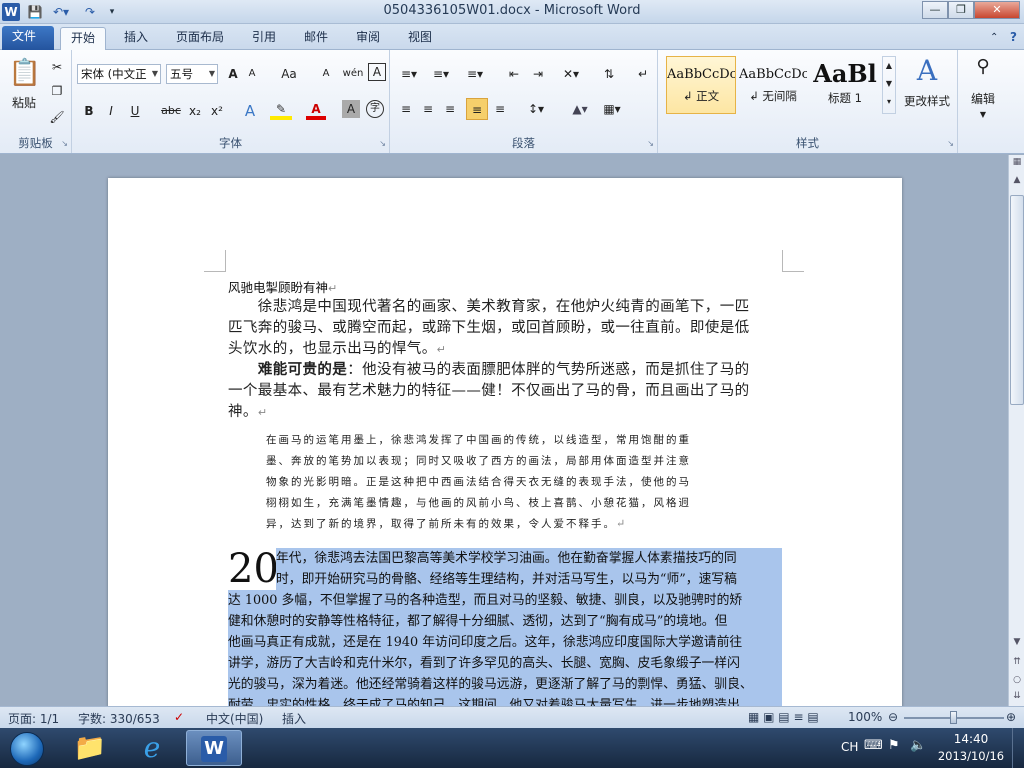  Describe the element at coordinates (171, 111) in the screenshot. I see `strikethrough-button: abc` at that location.